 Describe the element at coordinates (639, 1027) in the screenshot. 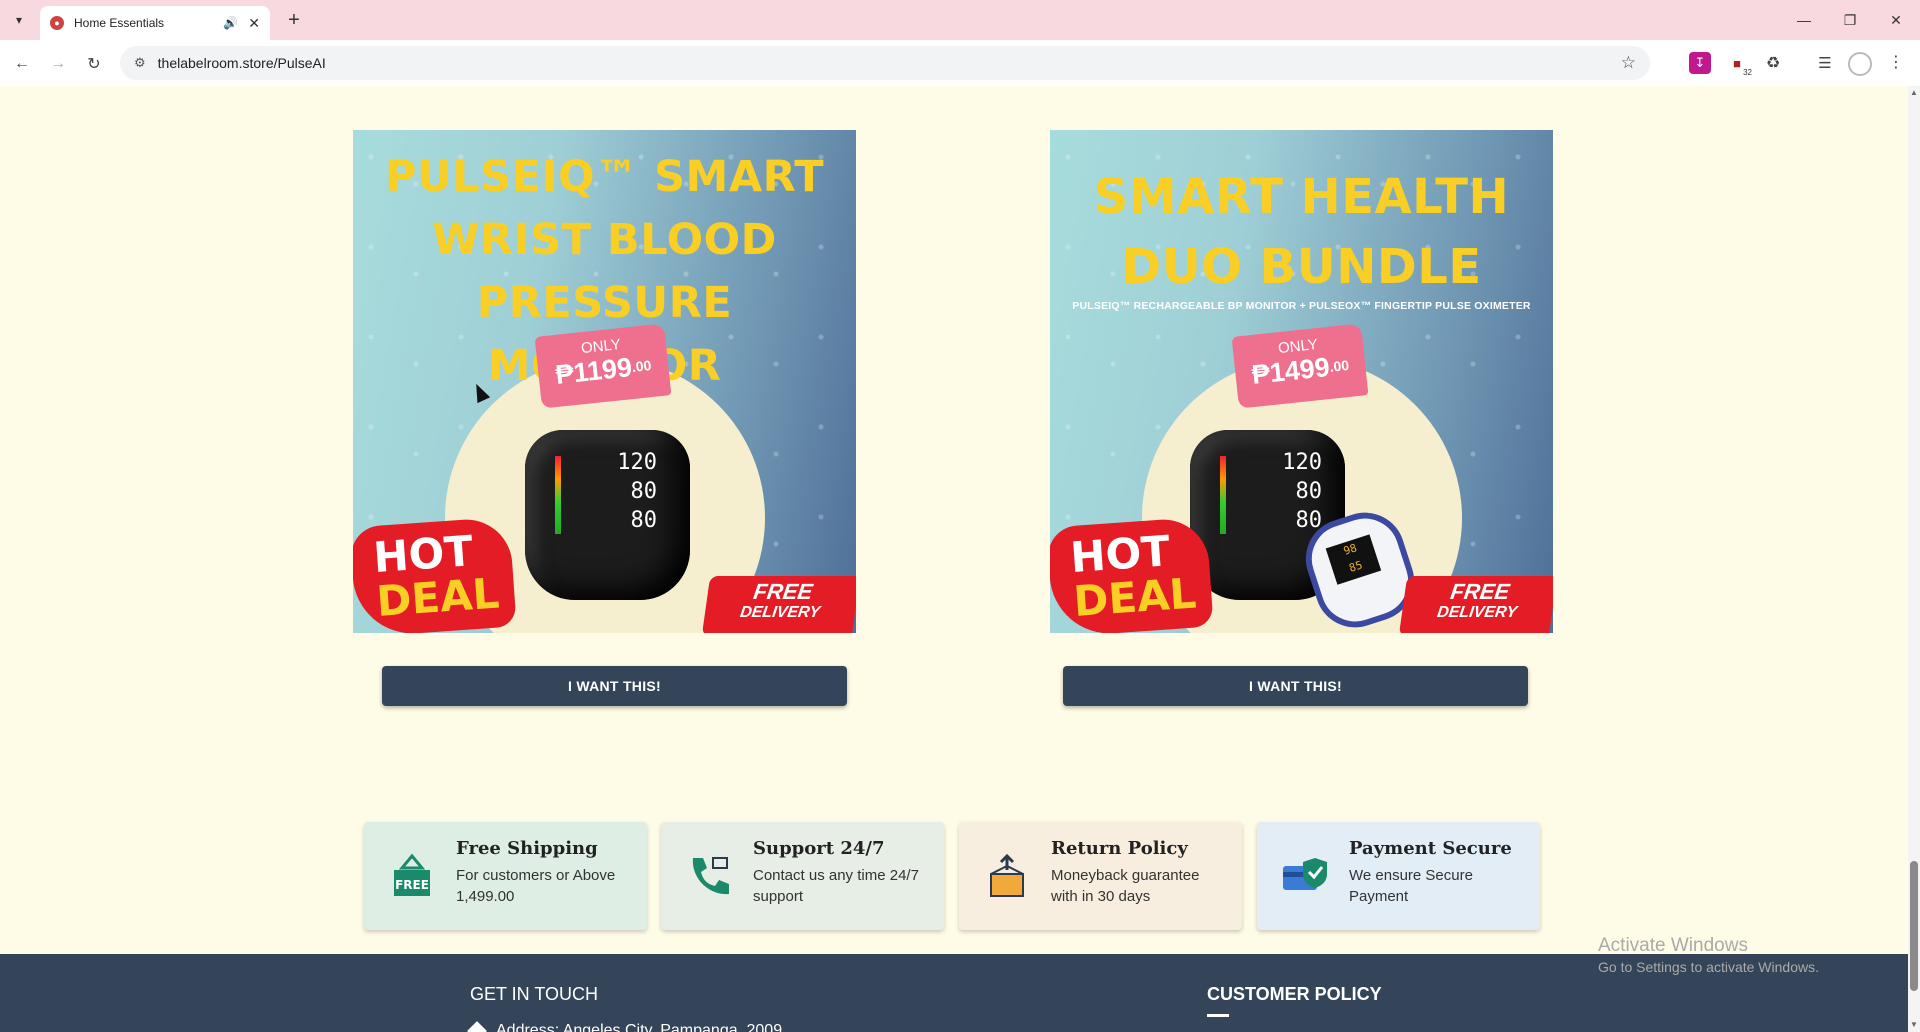

I see `address-text: Address: Angeles City, Pampanga, 2009` at that location.